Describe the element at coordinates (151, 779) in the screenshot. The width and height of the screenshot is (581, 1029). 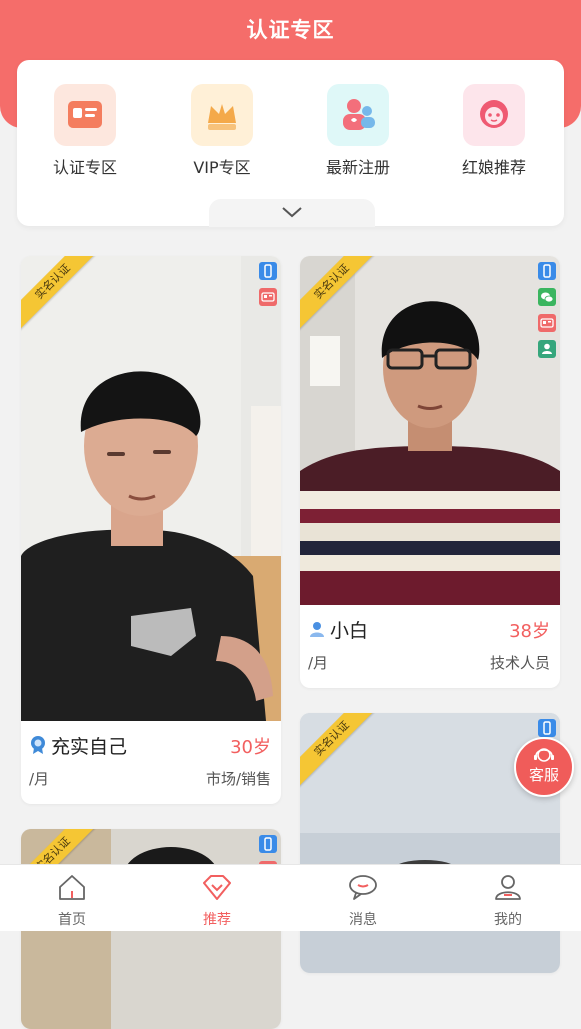
I see `meta-row: /月 市场/销售` at that location.